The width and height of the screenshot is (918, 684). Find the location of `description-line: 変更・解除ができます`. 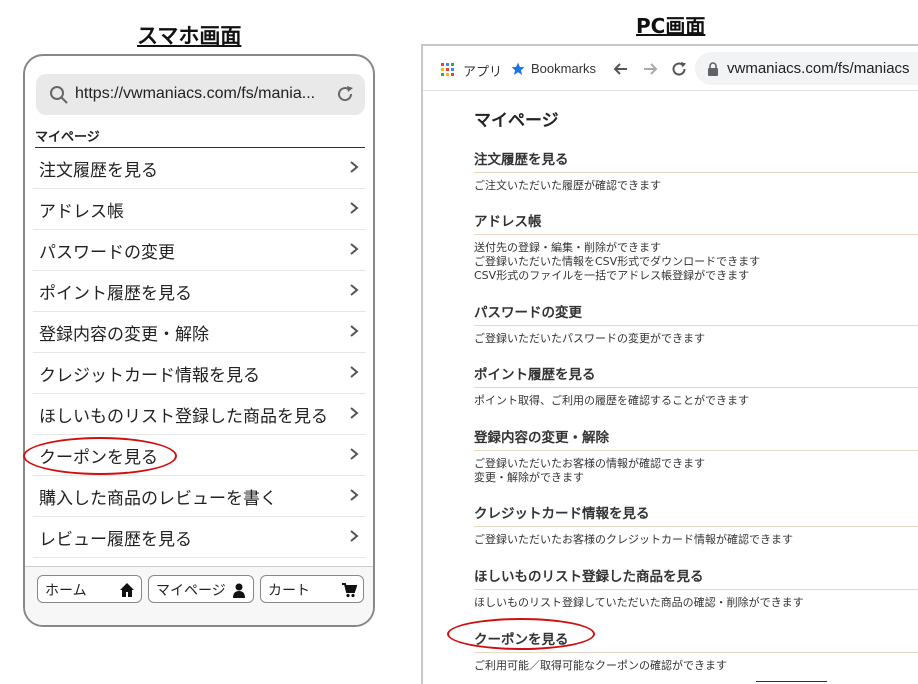

description-line: 変更・解除ができます is located at coordinates (529, 477).